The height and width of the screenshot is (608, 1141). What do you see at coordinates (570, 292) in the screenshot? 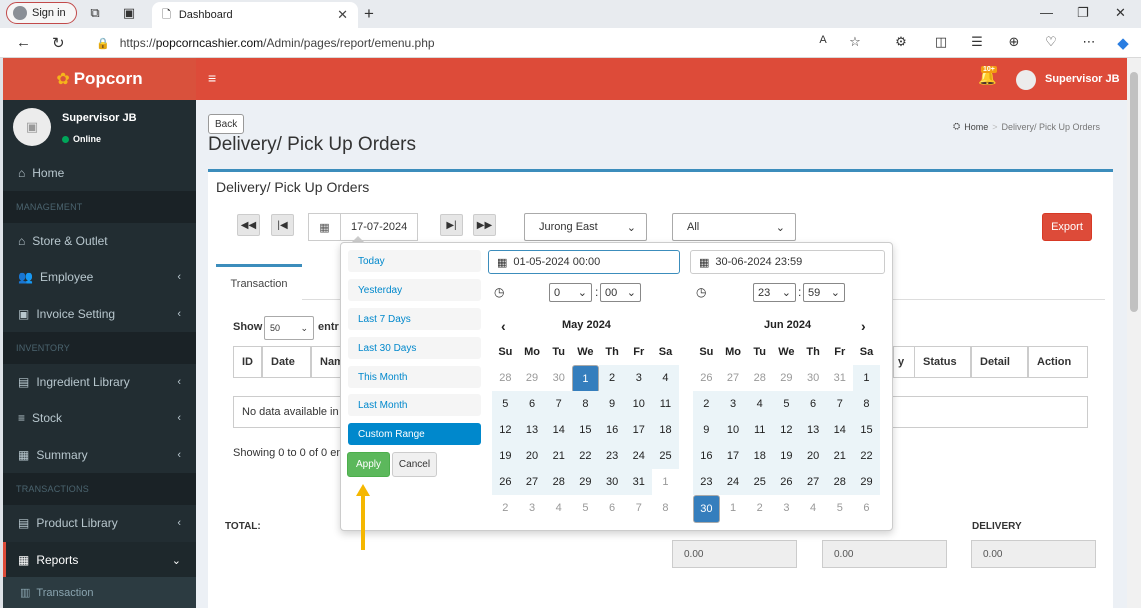
I see `start-hour-select: 0 ⌄` at bounding box center [570, 292].